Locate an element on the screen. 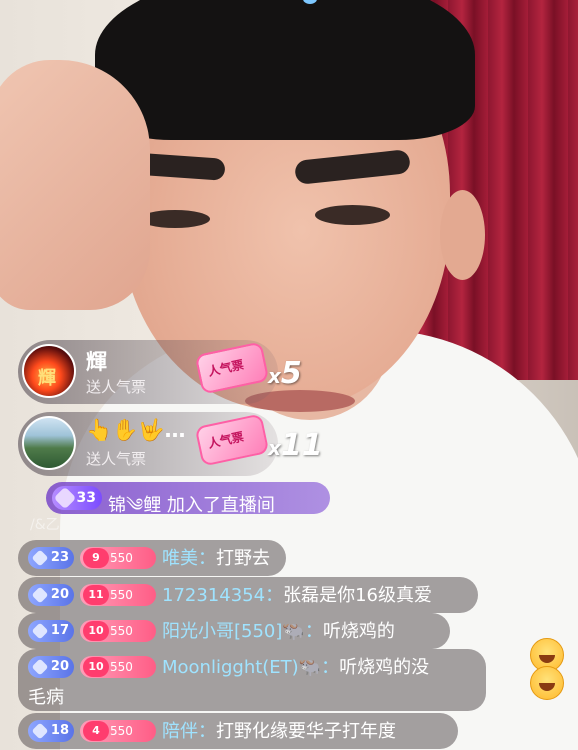 This screenshot has height=750, width=578. chat-line: 唯美：打野去 is located at coordinates (216, 558).